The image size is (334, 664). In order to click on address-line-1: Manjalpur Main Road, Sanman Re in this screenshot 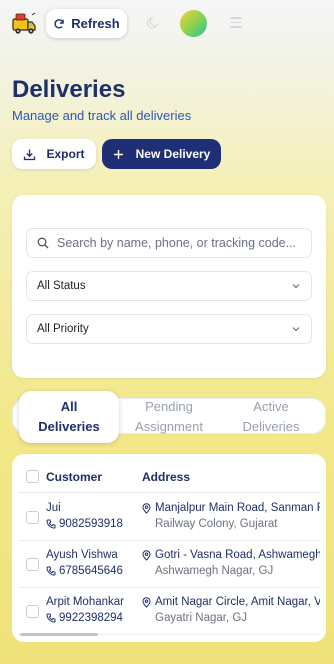, I will do `click(231, 508)`.